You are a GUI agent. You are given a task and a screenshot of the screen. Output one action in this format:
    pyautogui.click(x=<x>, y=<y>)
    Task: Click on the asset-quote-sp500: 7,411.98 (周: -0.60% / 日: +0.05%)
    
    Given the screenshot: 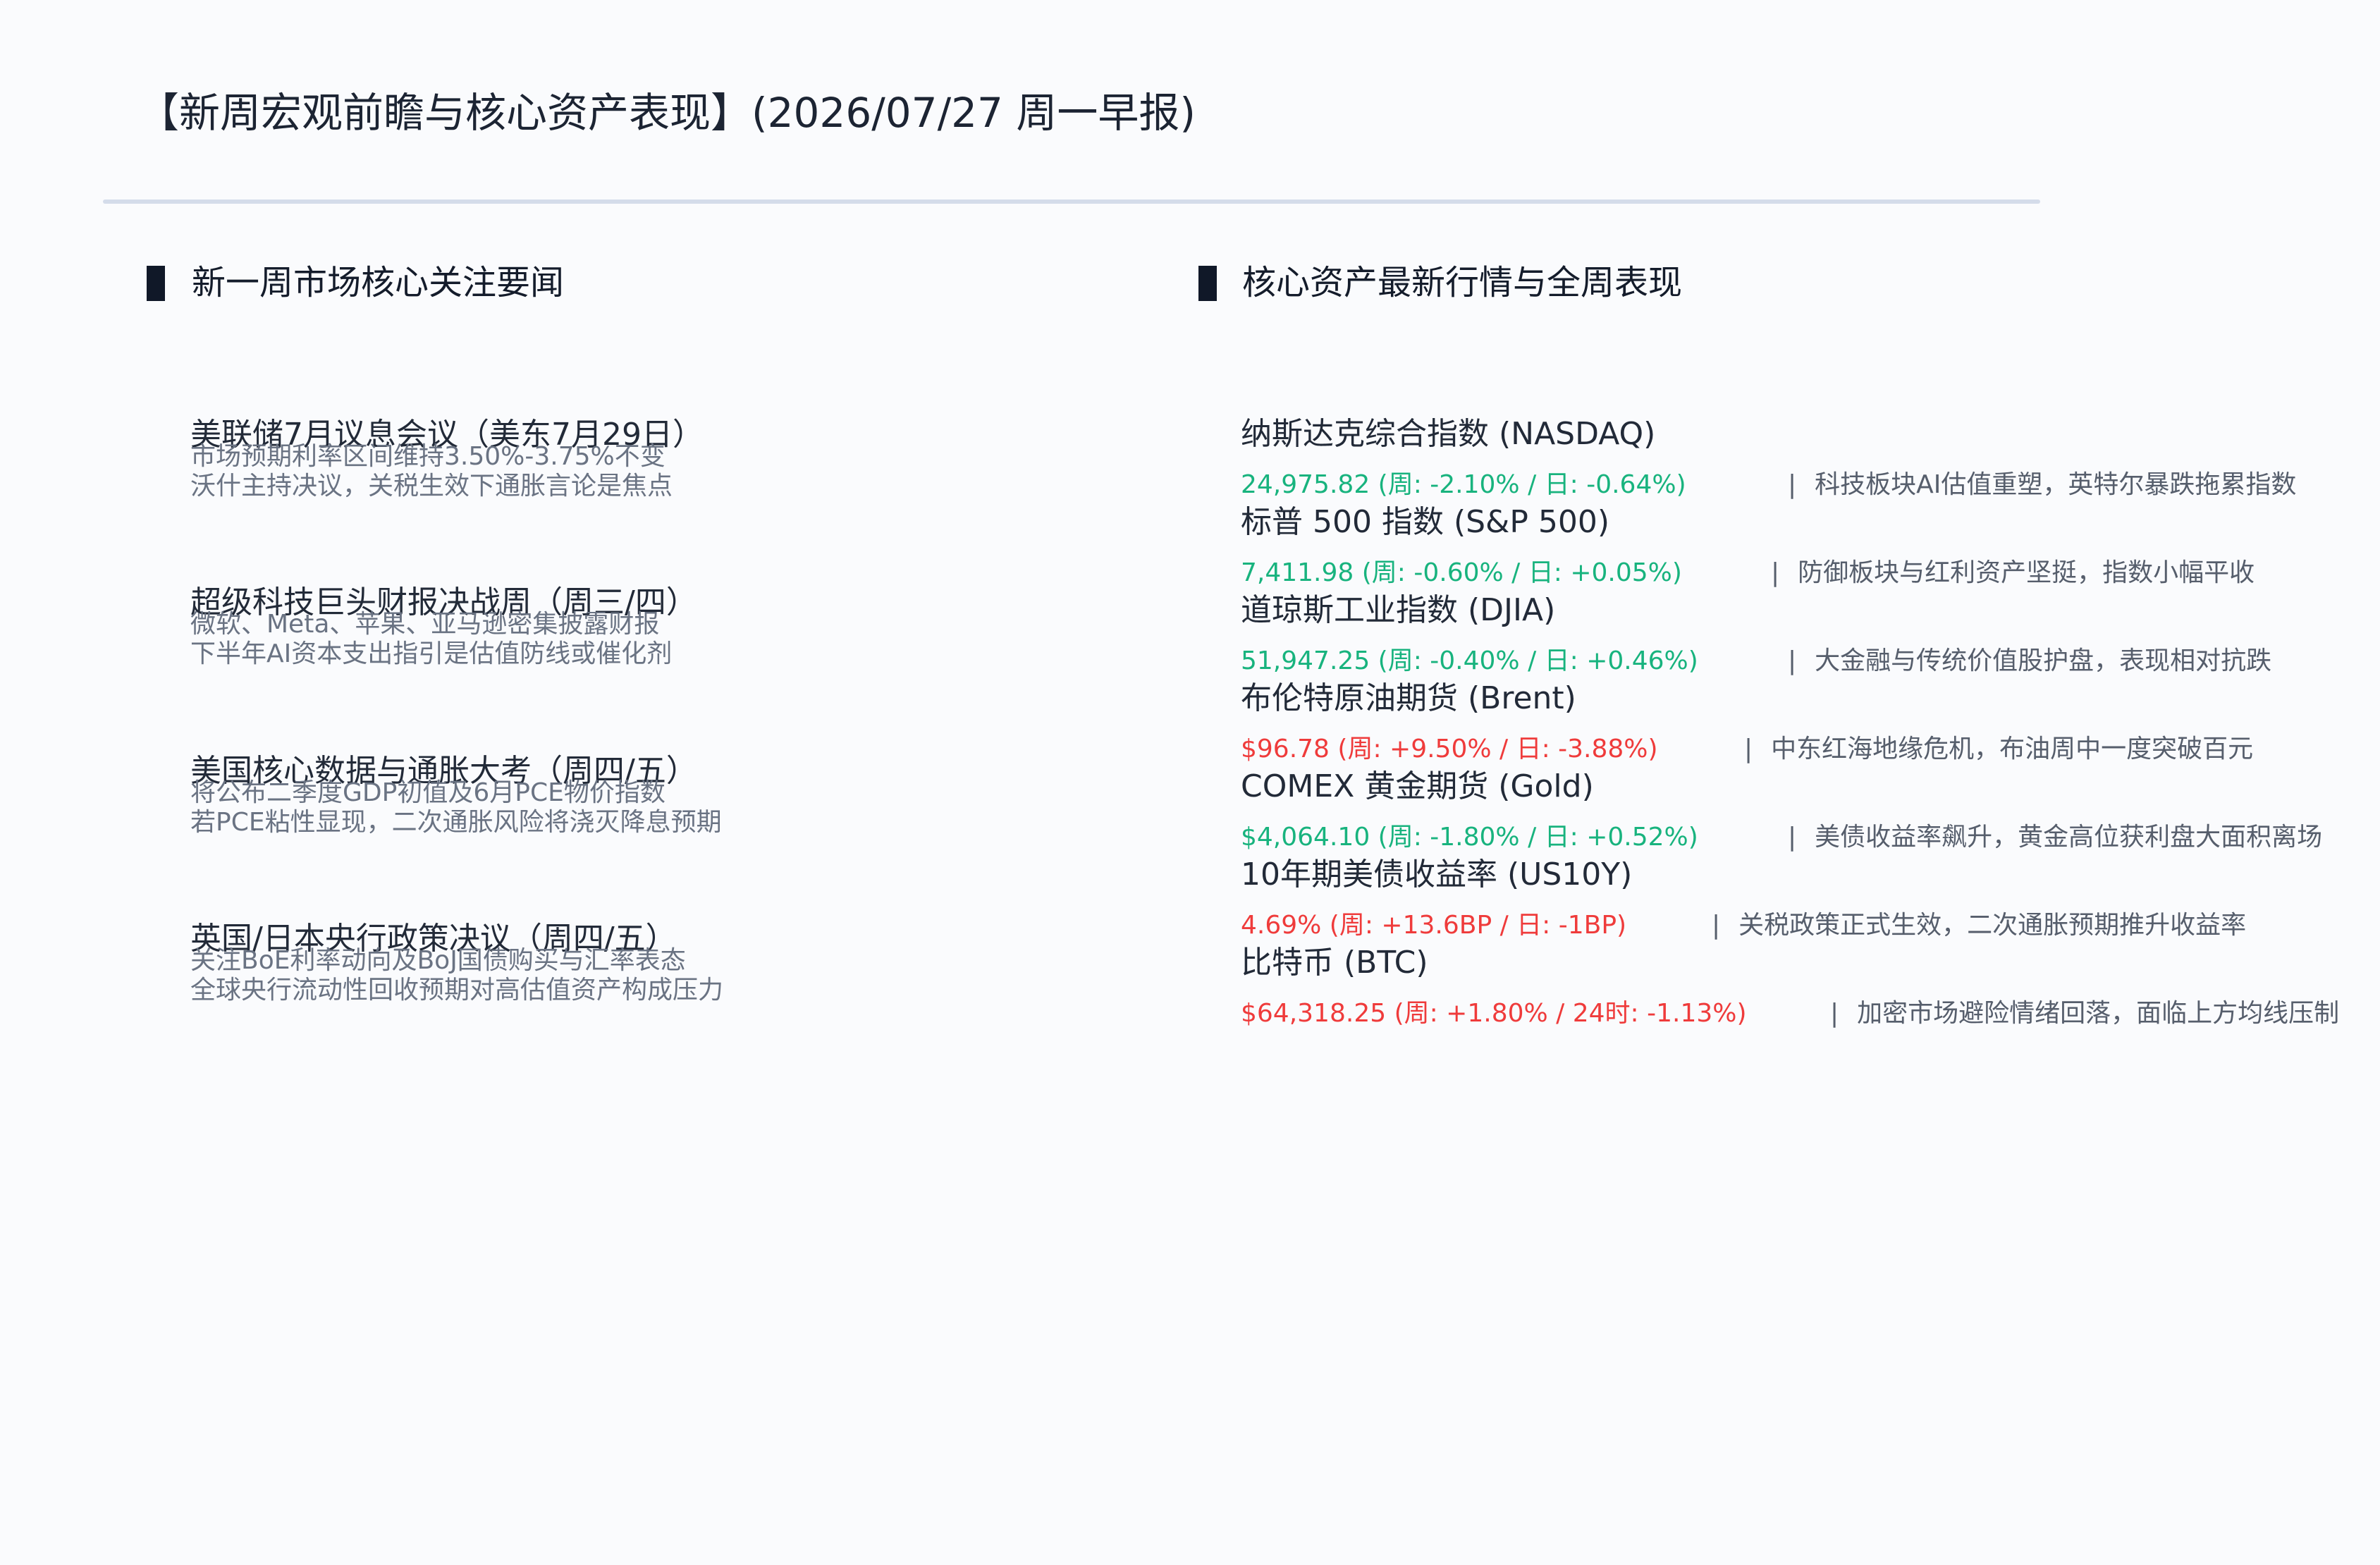 What is the action you would take?
    pyautogui.click(x=1462, y=572)
    